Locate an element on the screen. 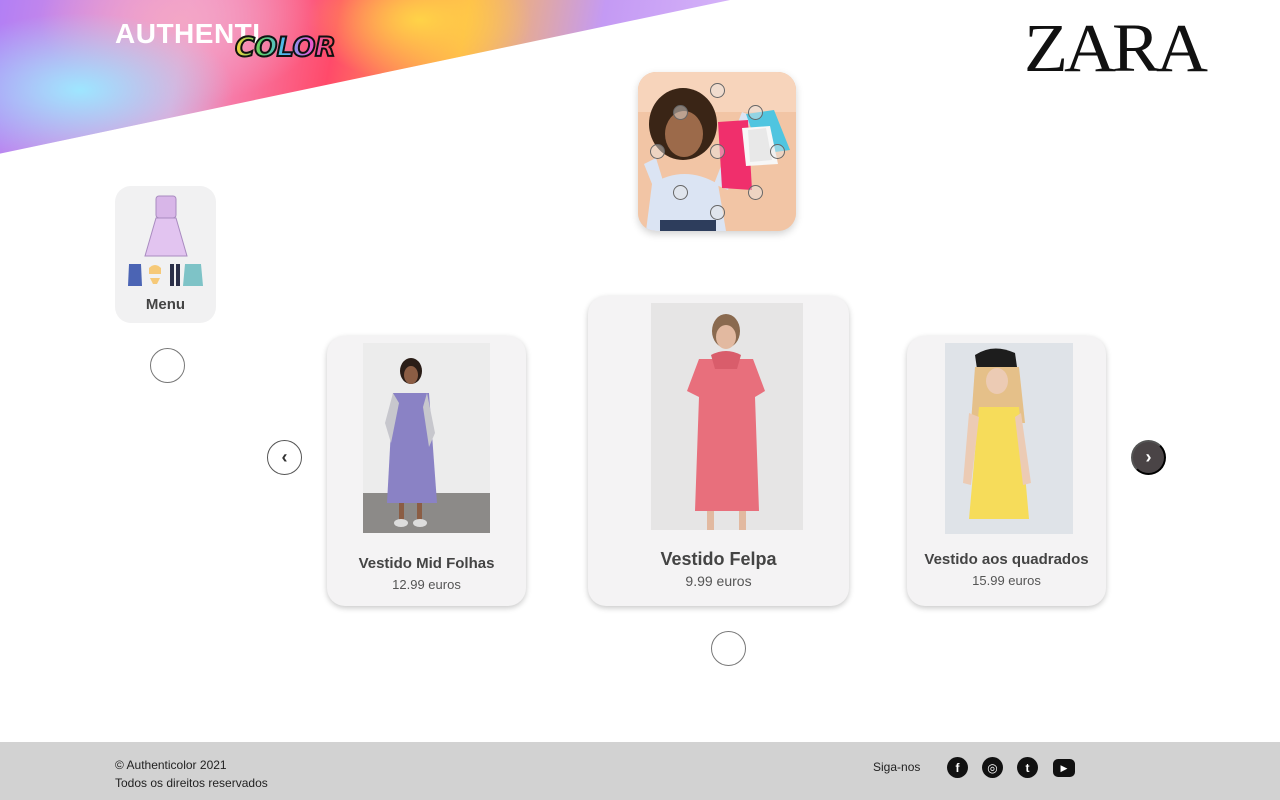 This screenshot has width=1280, height=800. twitter-icon: t is located at coordinates (1027, 767).